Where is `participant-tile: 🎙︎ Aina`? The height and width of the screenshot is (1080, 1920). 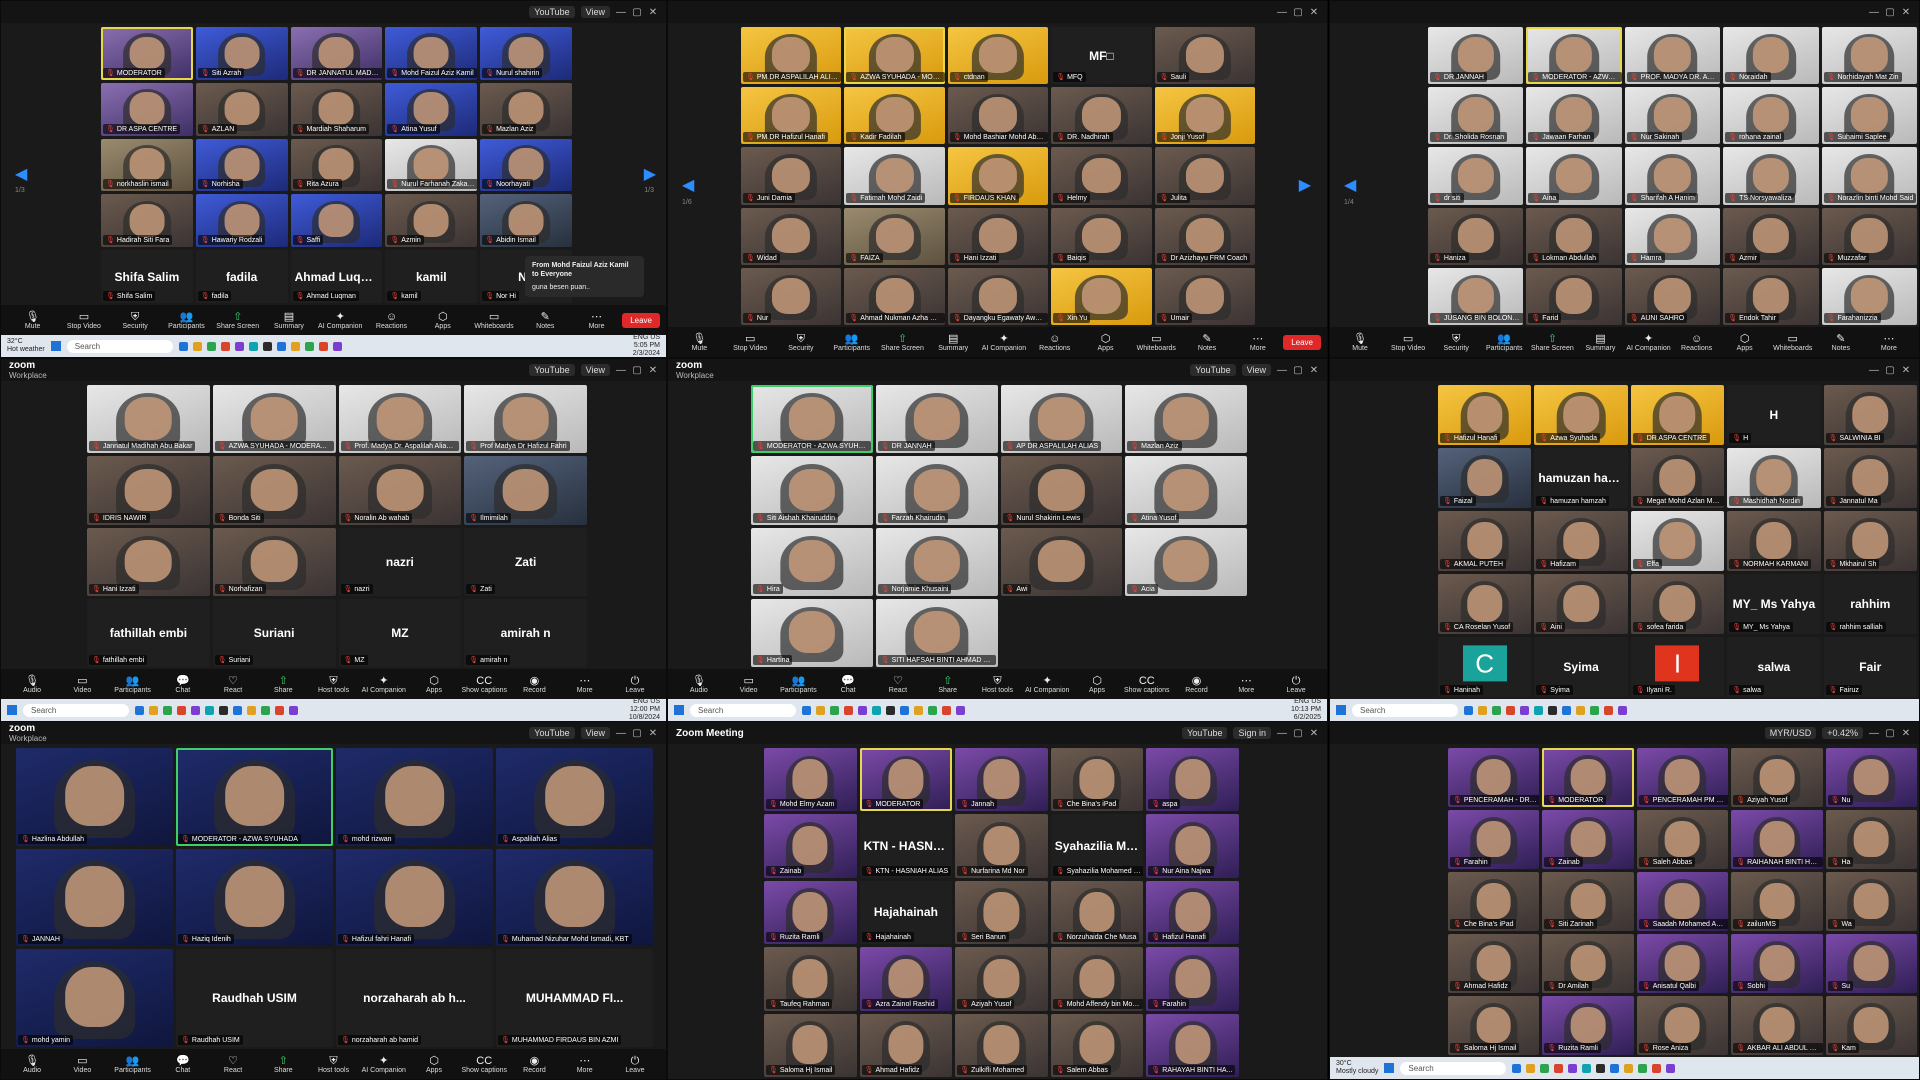
participant-tile: 🎙︎ Aina is located at coordinates (1574, 176).